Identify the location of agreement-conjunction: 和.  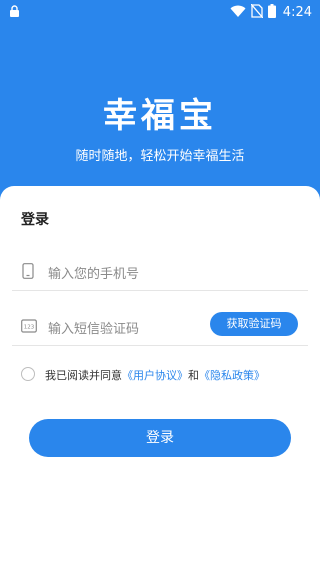
(193, 375).